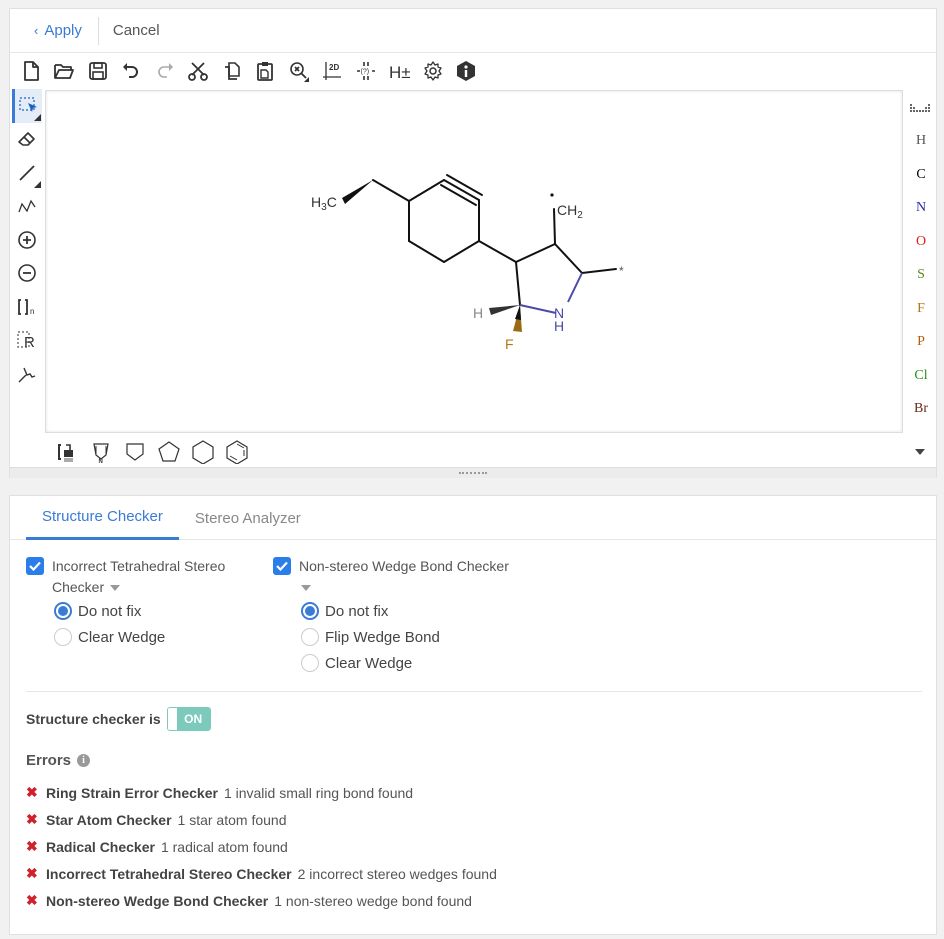 Image resolution: width=944 pixels, height=939 pixels. Describe the element at coordinates (203, 452) in the screenshot. I see `cyclohexane-template` at that location.